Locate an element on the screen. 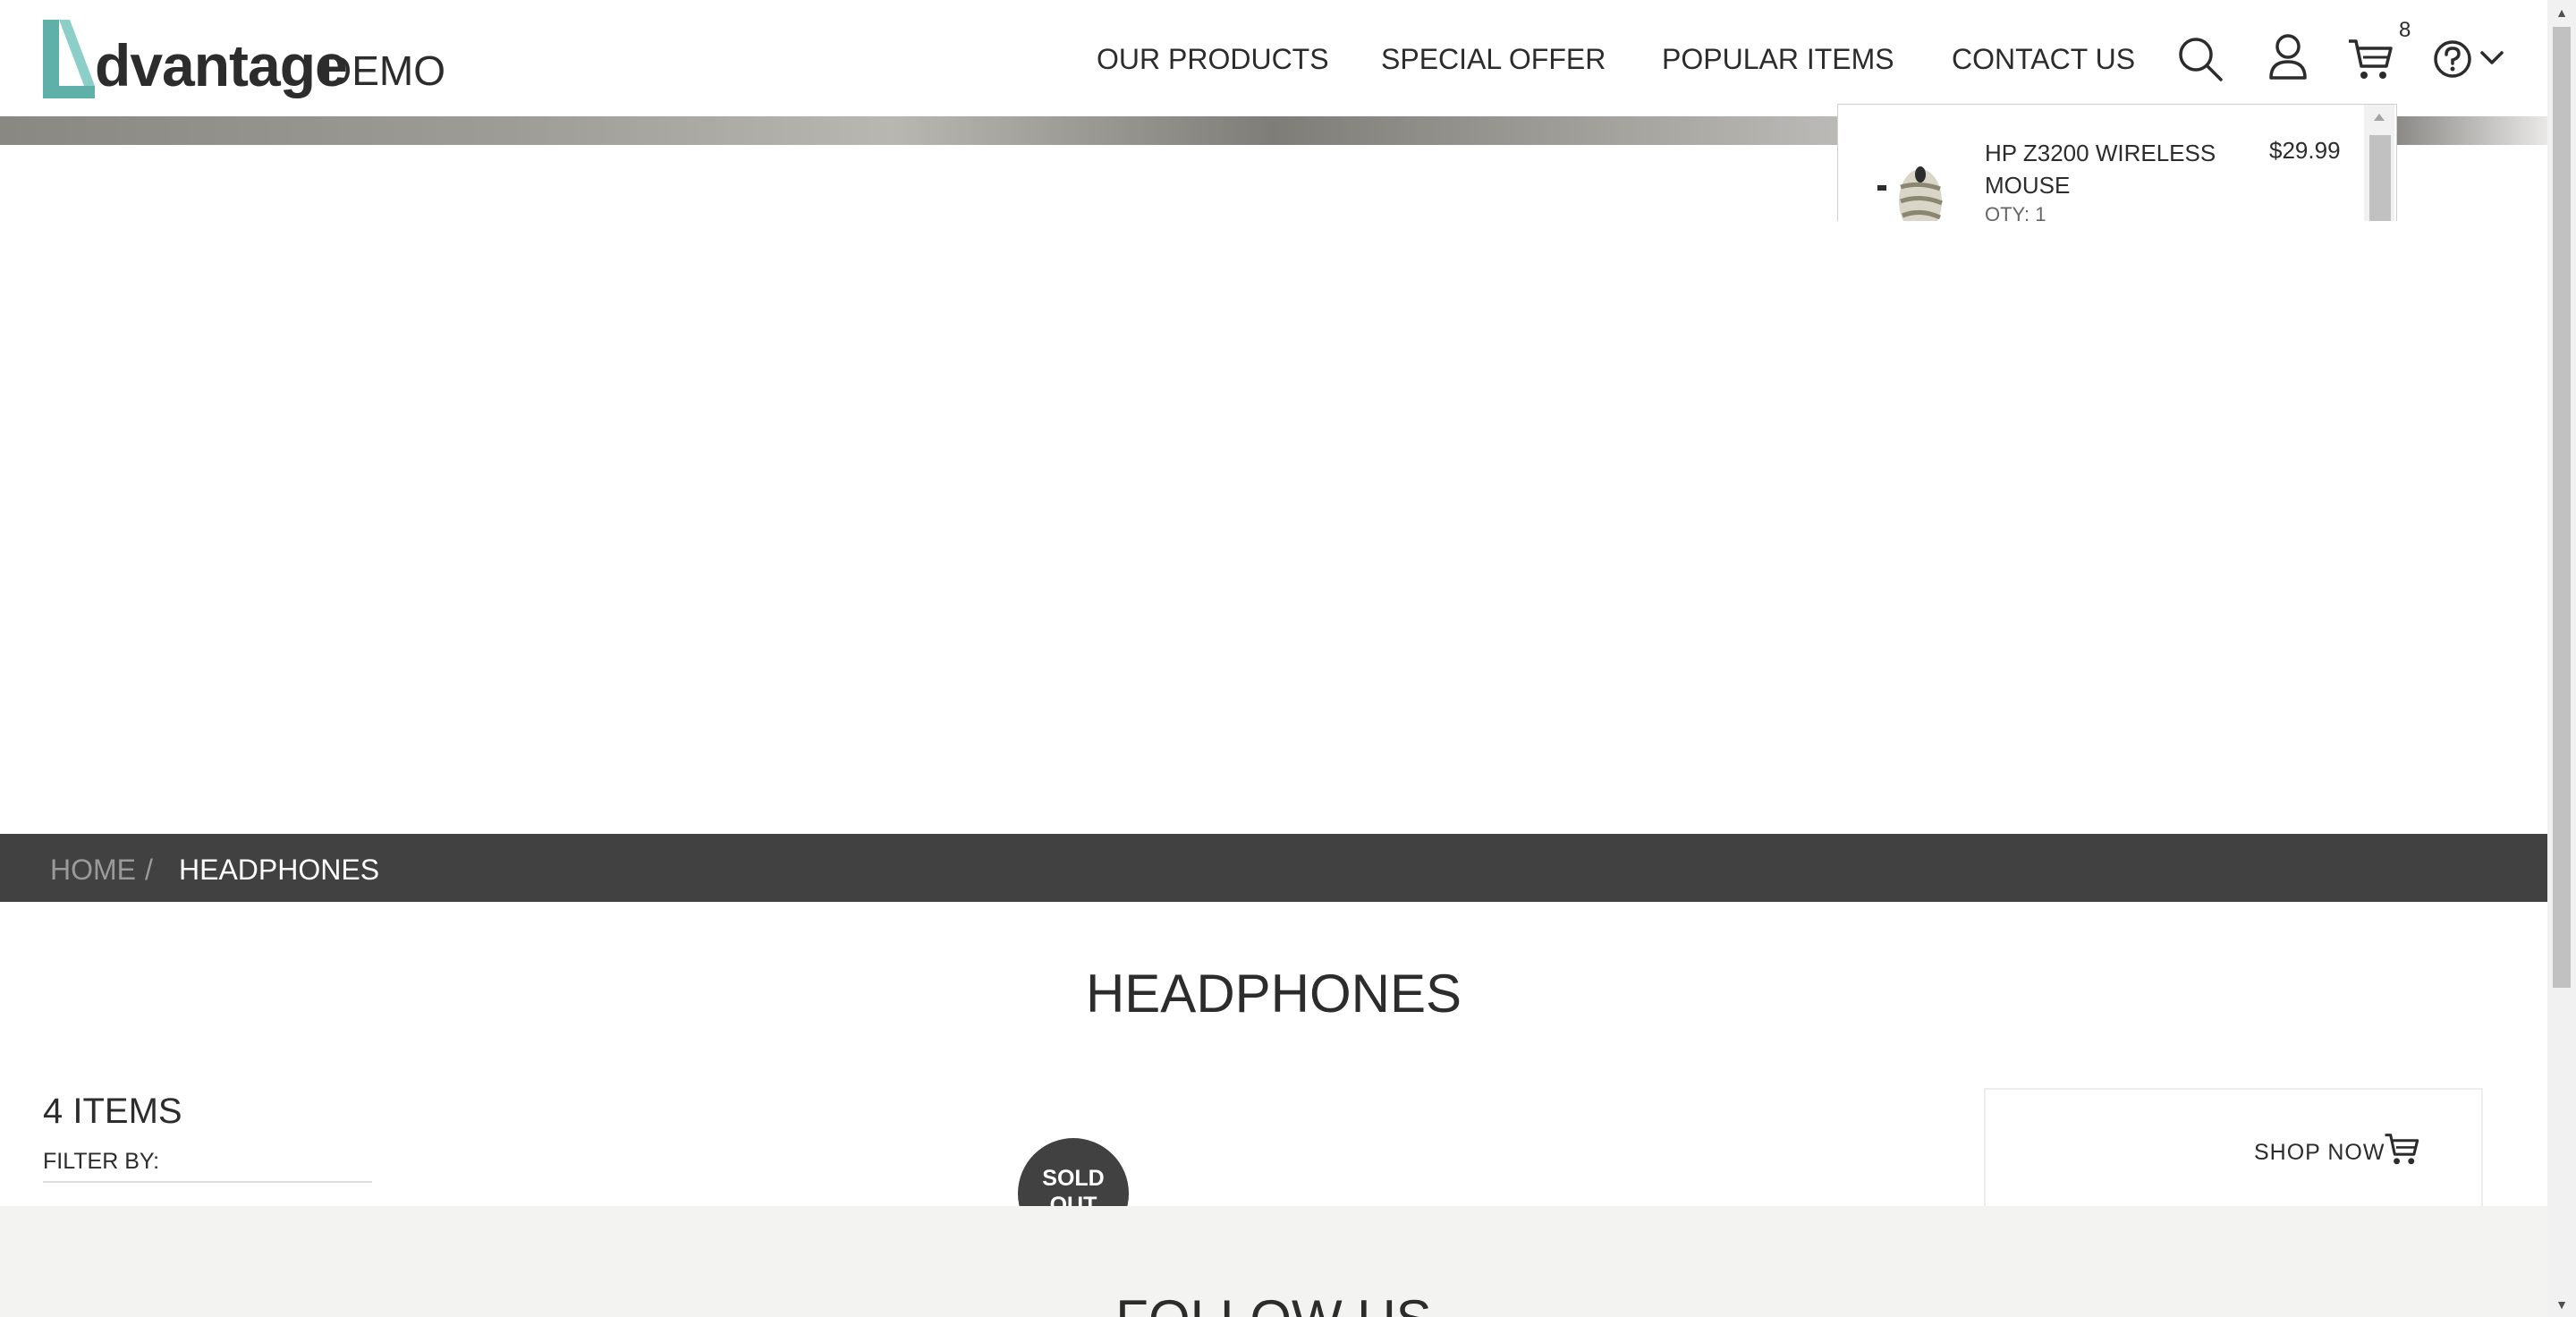 The image size is (2576, 1317). scroll-up-icon: ▲ is located at coordinates (2561, 12).